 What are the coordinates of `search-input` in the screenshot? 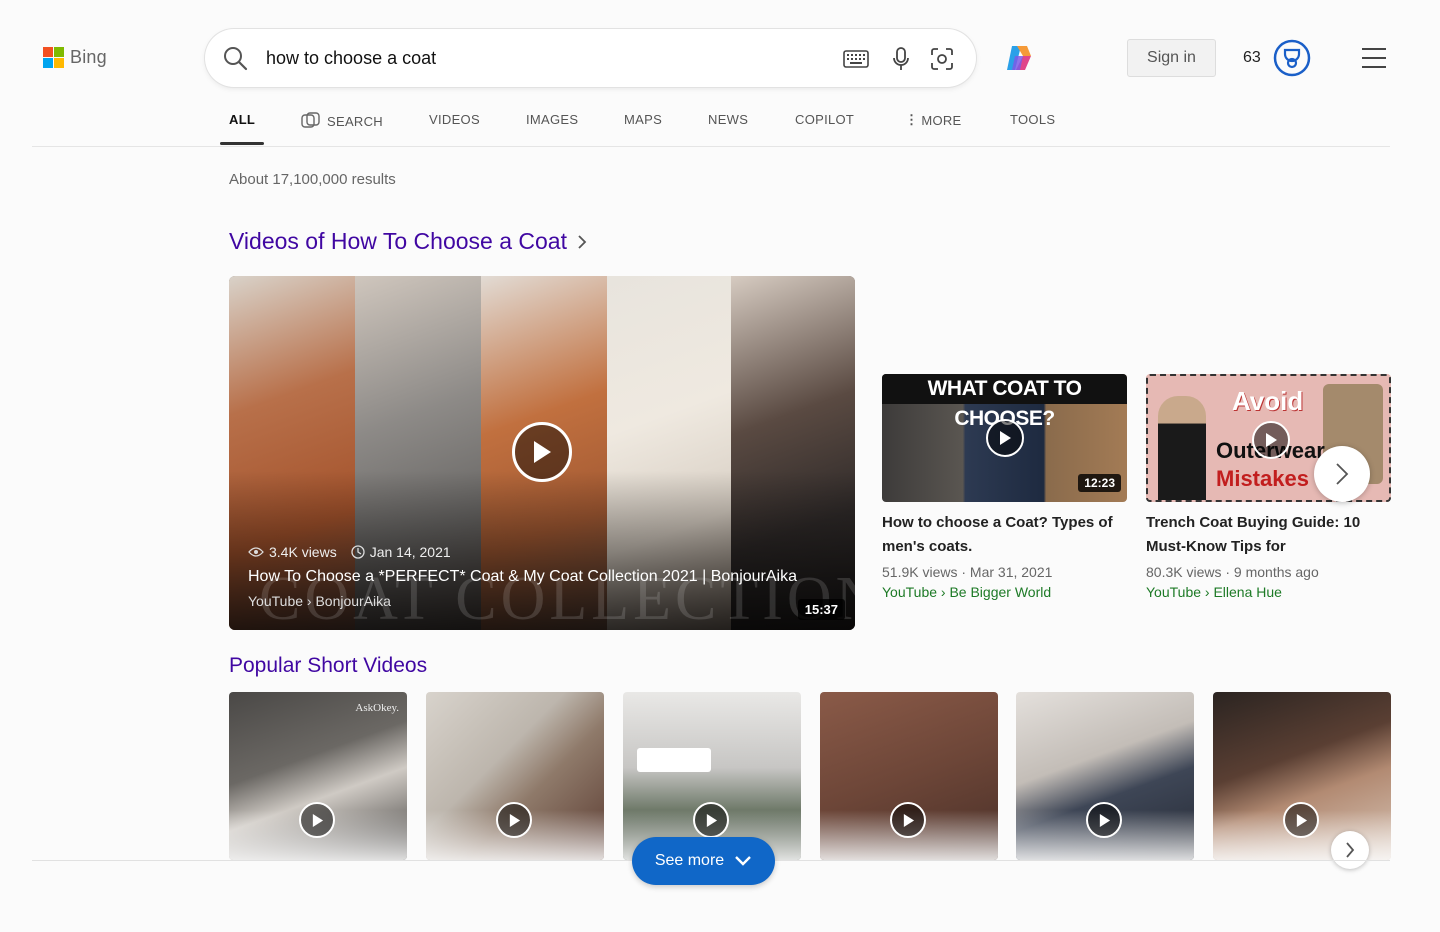 It's located at (546, 58).